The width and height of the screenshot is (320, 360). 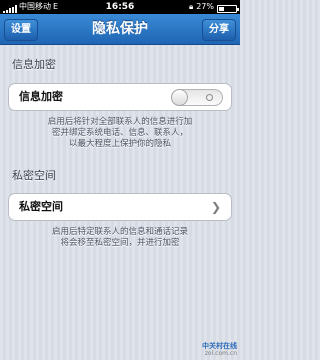 What do you see at coordinates (209, 97) in the screenshot?
I see `toggle-off-icon` at bounding box center [209, 97].